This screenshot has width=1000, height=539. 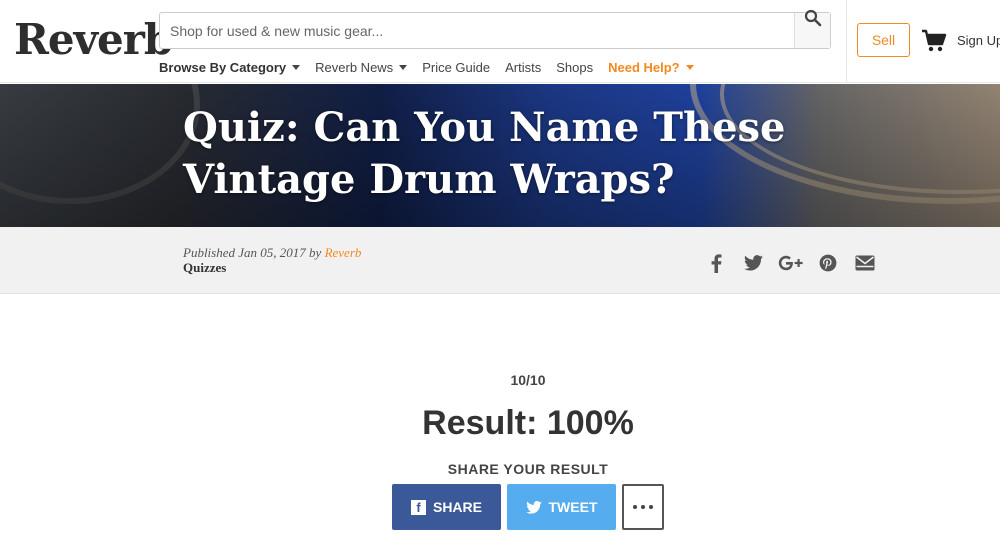 What do you see at coordinates (477, 30) in the screenshot?
I see `search-input` at bounding box center [477, 30].